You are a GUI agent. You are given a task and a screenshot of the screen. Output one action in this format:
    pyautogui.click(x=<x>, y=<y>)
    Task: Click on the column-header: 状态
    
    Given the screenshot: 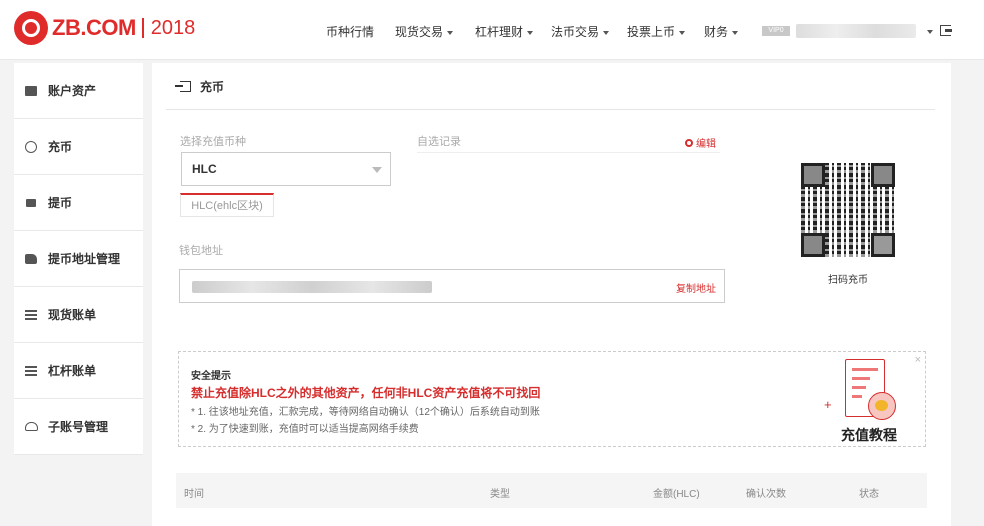 What is the action you would take?
    pyautogui.click(x=869, y=494)
    